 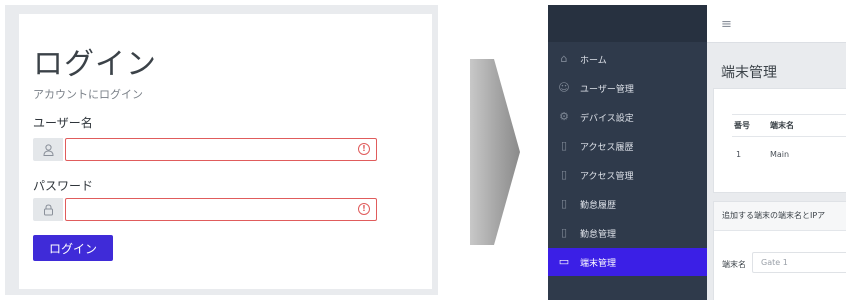 I want to click on terminal-table-card: 番号 端末名 端 1 Main :, so click(x=779, y=140).